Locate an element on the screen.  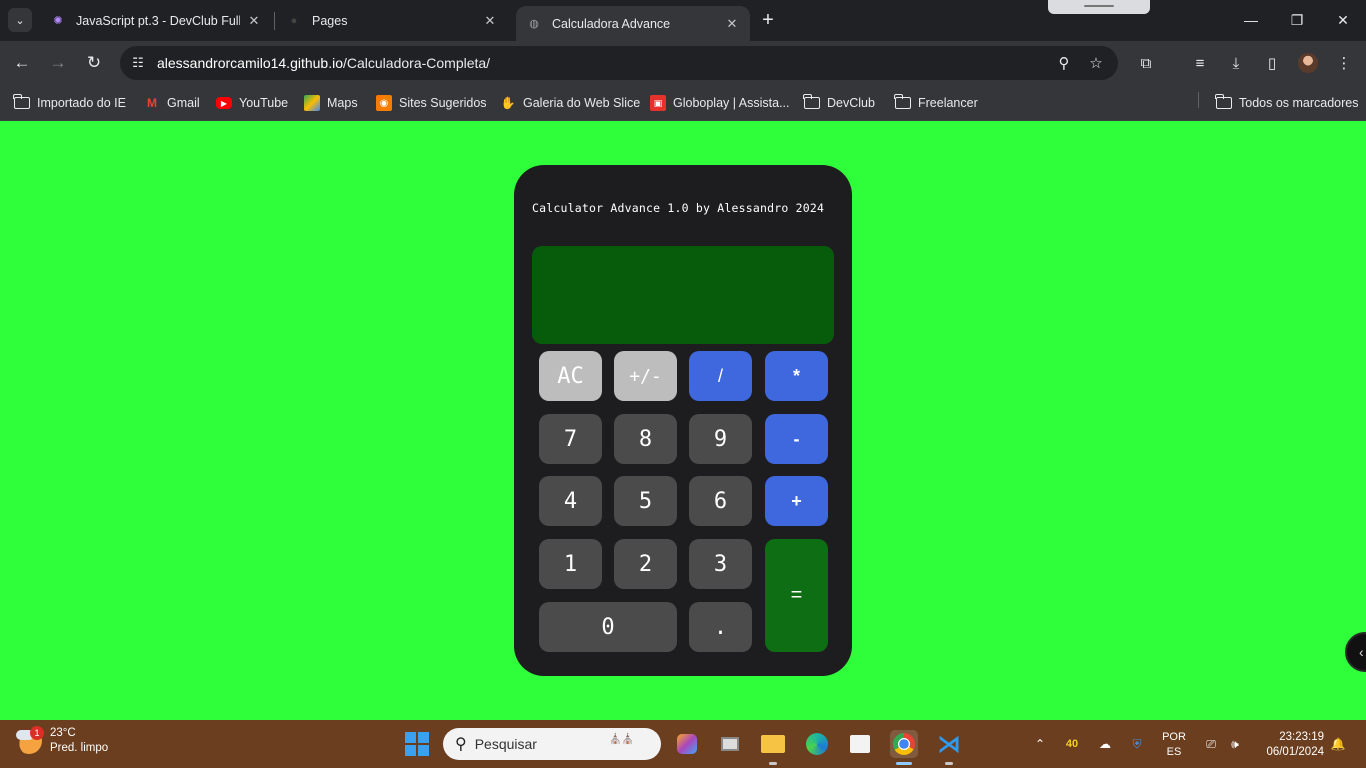
bookmarks-divider is located at coordinates (1198, 100).